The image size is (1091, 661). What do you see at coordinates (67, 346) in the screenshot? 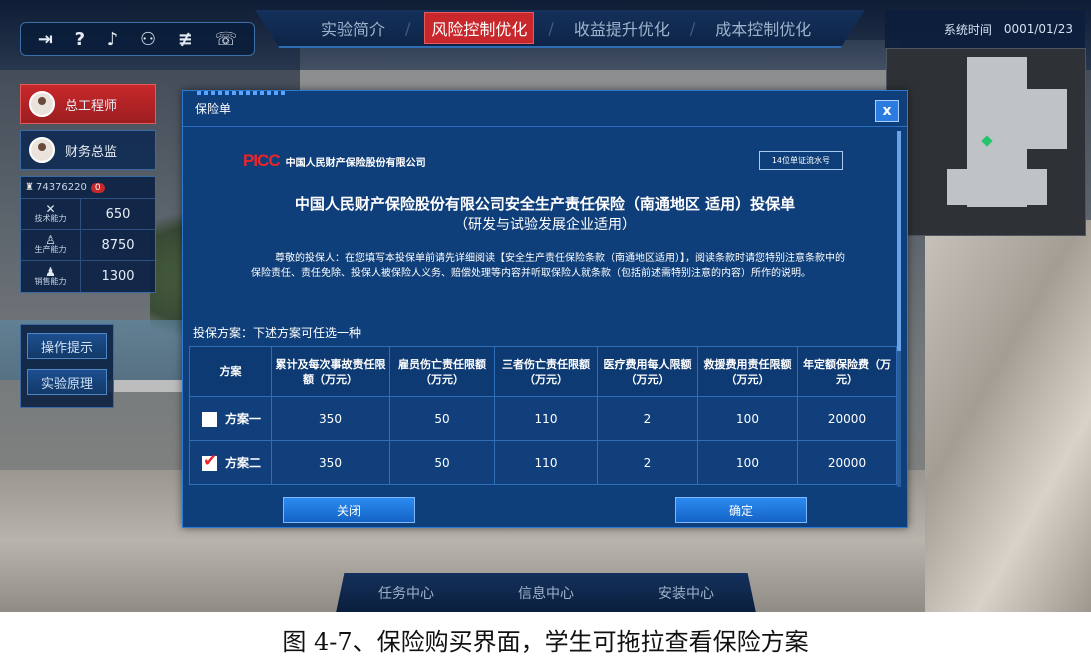
I see `tips-button: 操作提示` at bounding box center [67, 346].